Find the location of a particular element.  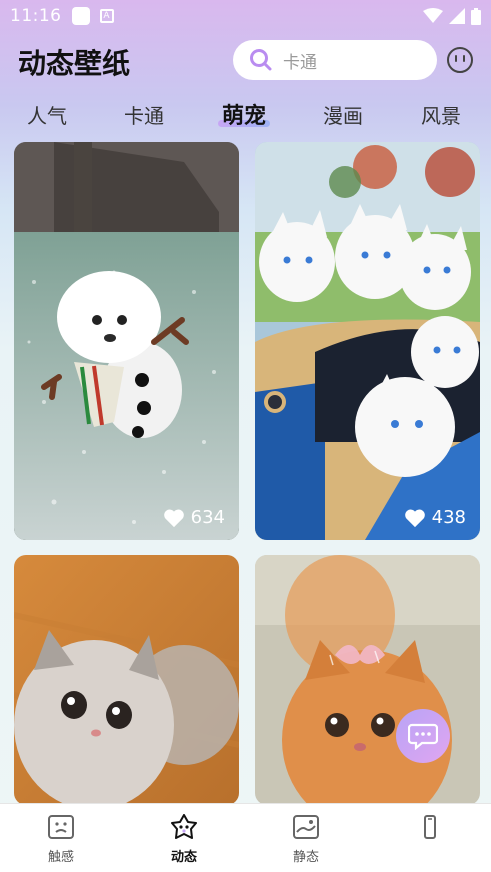

nav-label-dynamic: 动态 is located at coordinates (183, 857).